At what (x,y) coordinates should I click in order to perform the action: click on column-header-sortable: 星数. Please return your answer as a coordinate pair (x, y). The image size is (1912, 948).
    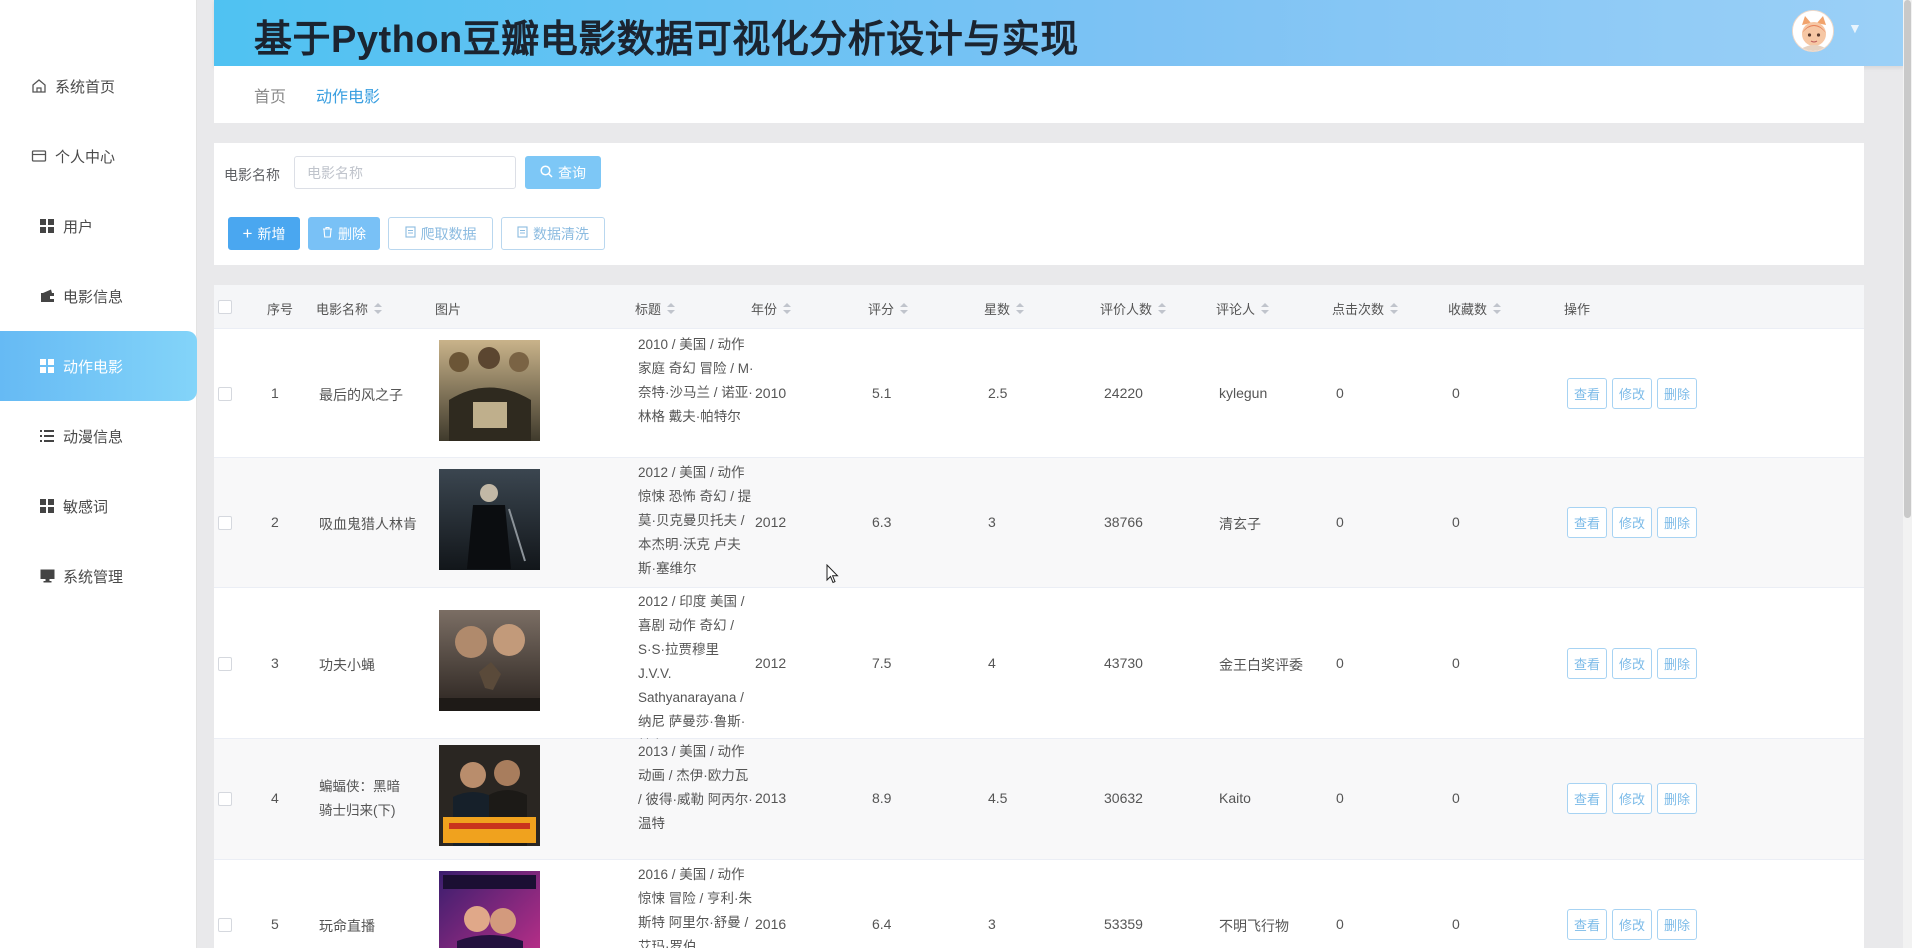
    Looking at the image, I should click on (1004, 308).